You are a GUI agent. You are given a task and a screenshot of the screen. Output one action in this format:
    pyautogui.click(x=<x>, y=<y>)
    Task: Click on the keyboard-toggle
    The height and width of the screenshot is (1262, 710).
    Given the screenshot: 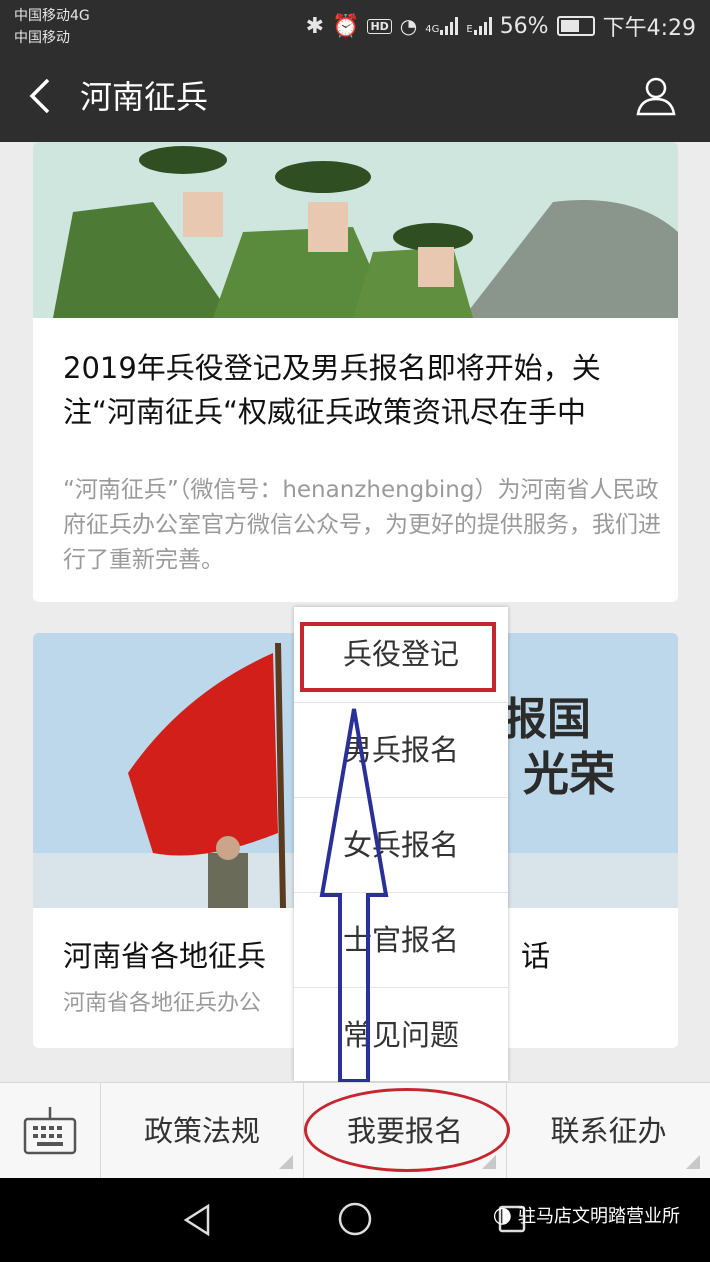 What is the action you would take?
    pyautogui.click(x=50, y=1131)
    